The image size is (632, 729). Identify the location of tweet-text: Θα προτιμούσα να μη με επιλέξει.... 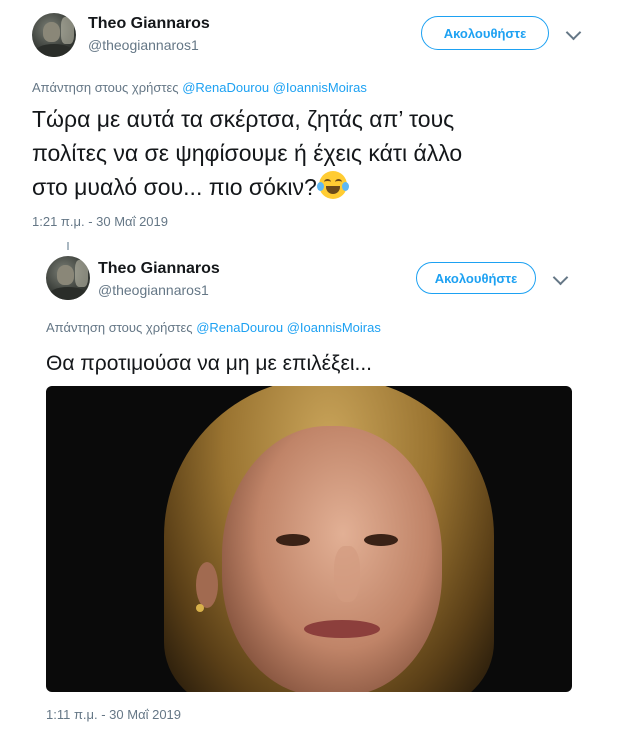
(209, 363).